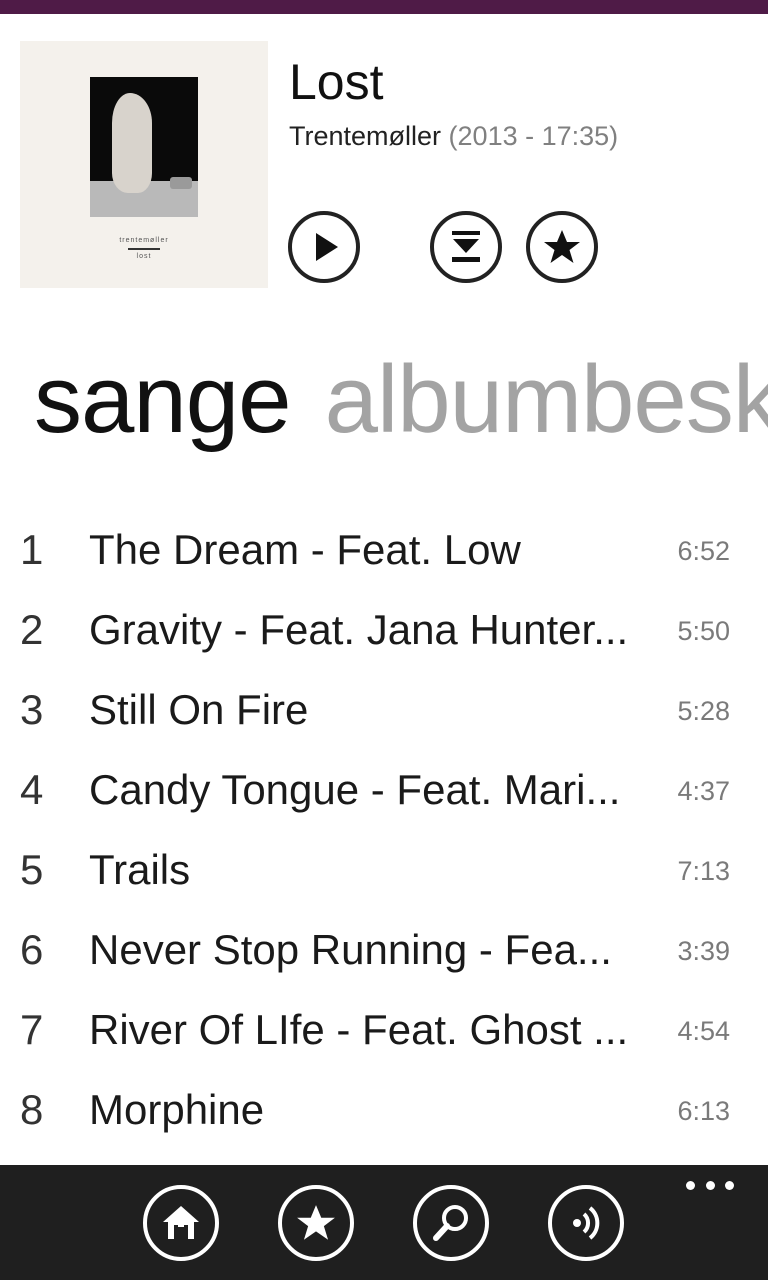 The width and height of the screenshot is (768, 1280). I want to click on play-button, so click(324, 247).